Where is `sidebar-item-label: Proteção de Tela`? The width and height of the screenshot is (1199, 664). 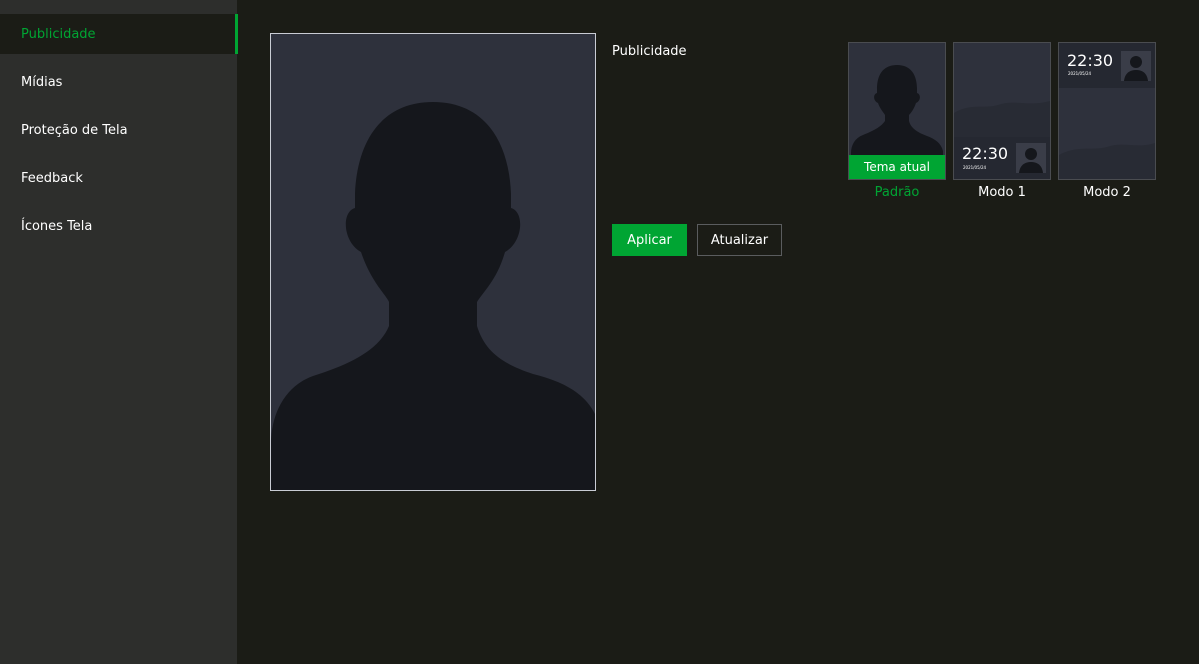
sidebar-item-label: Proteção de Tela is located at coordinates (74, 130).